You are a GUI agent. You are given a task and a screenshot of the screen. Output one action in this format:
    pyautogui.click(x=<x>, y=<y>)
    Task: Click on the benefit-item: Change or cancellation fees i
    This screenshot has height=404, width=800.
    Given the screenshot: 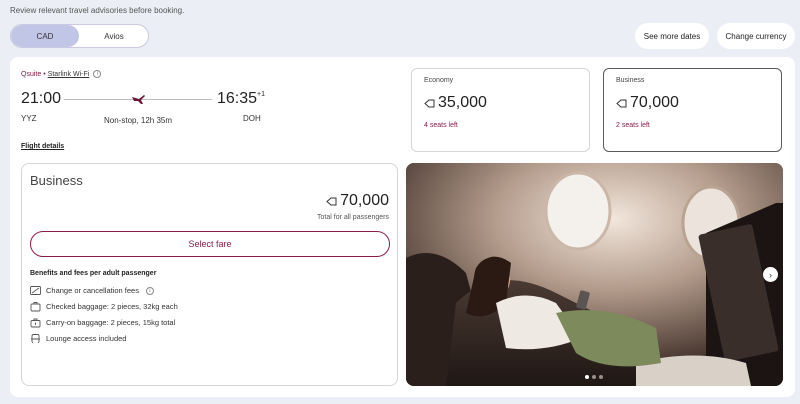 What is the action you would take?
    pyautogui.click(x=92, y=290)
    